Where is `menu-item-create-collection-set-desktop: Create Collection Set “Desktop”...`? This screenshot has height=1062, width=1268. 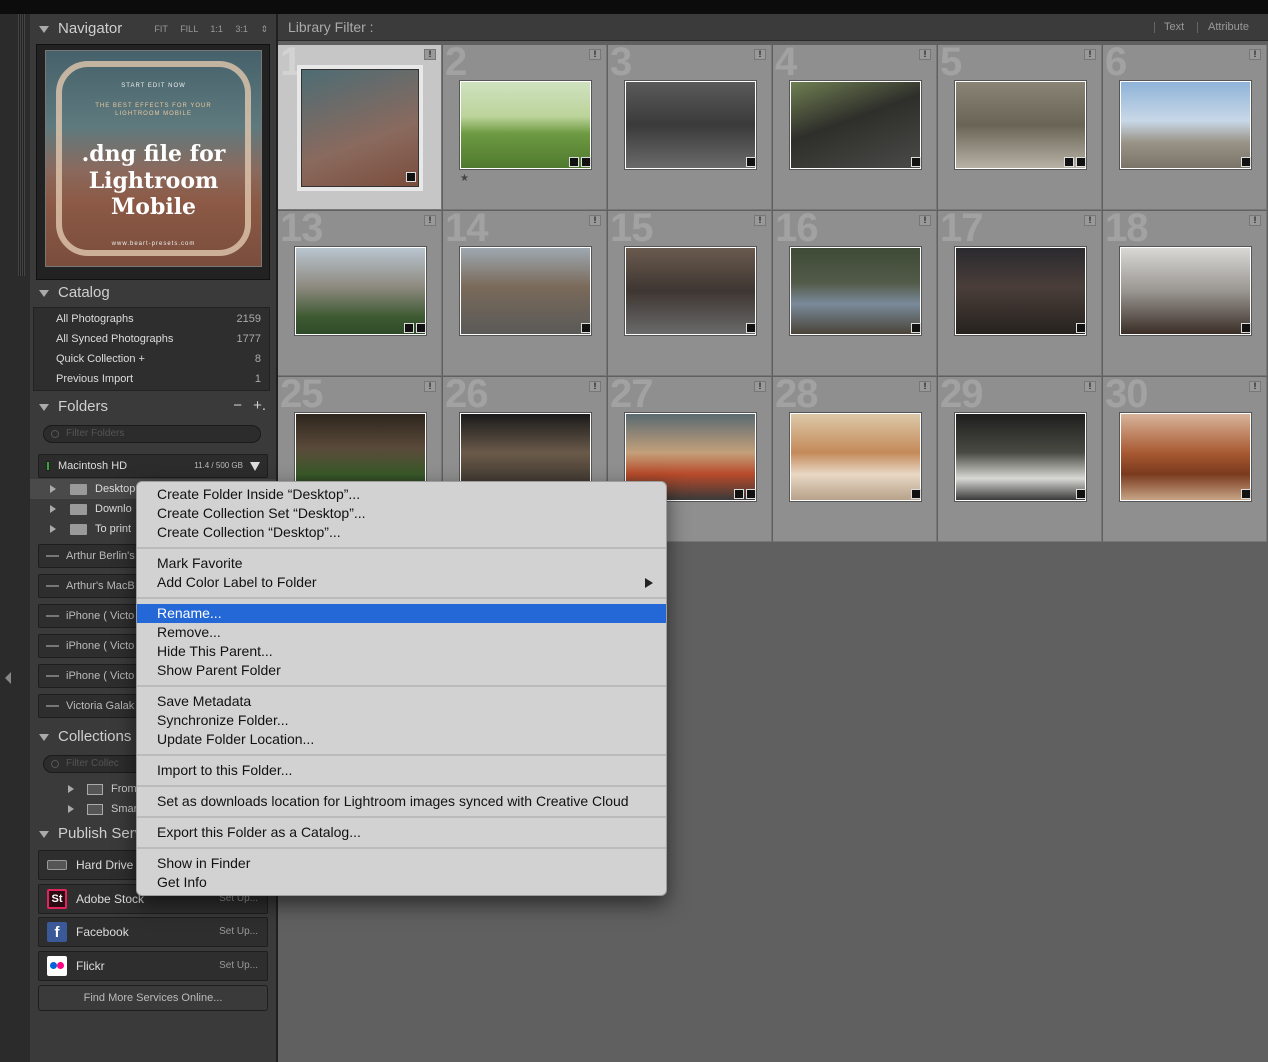
menu-item-create-collection-set-desktop: Create Collection Set “Desktop”... is located at coordinates (401, 513).